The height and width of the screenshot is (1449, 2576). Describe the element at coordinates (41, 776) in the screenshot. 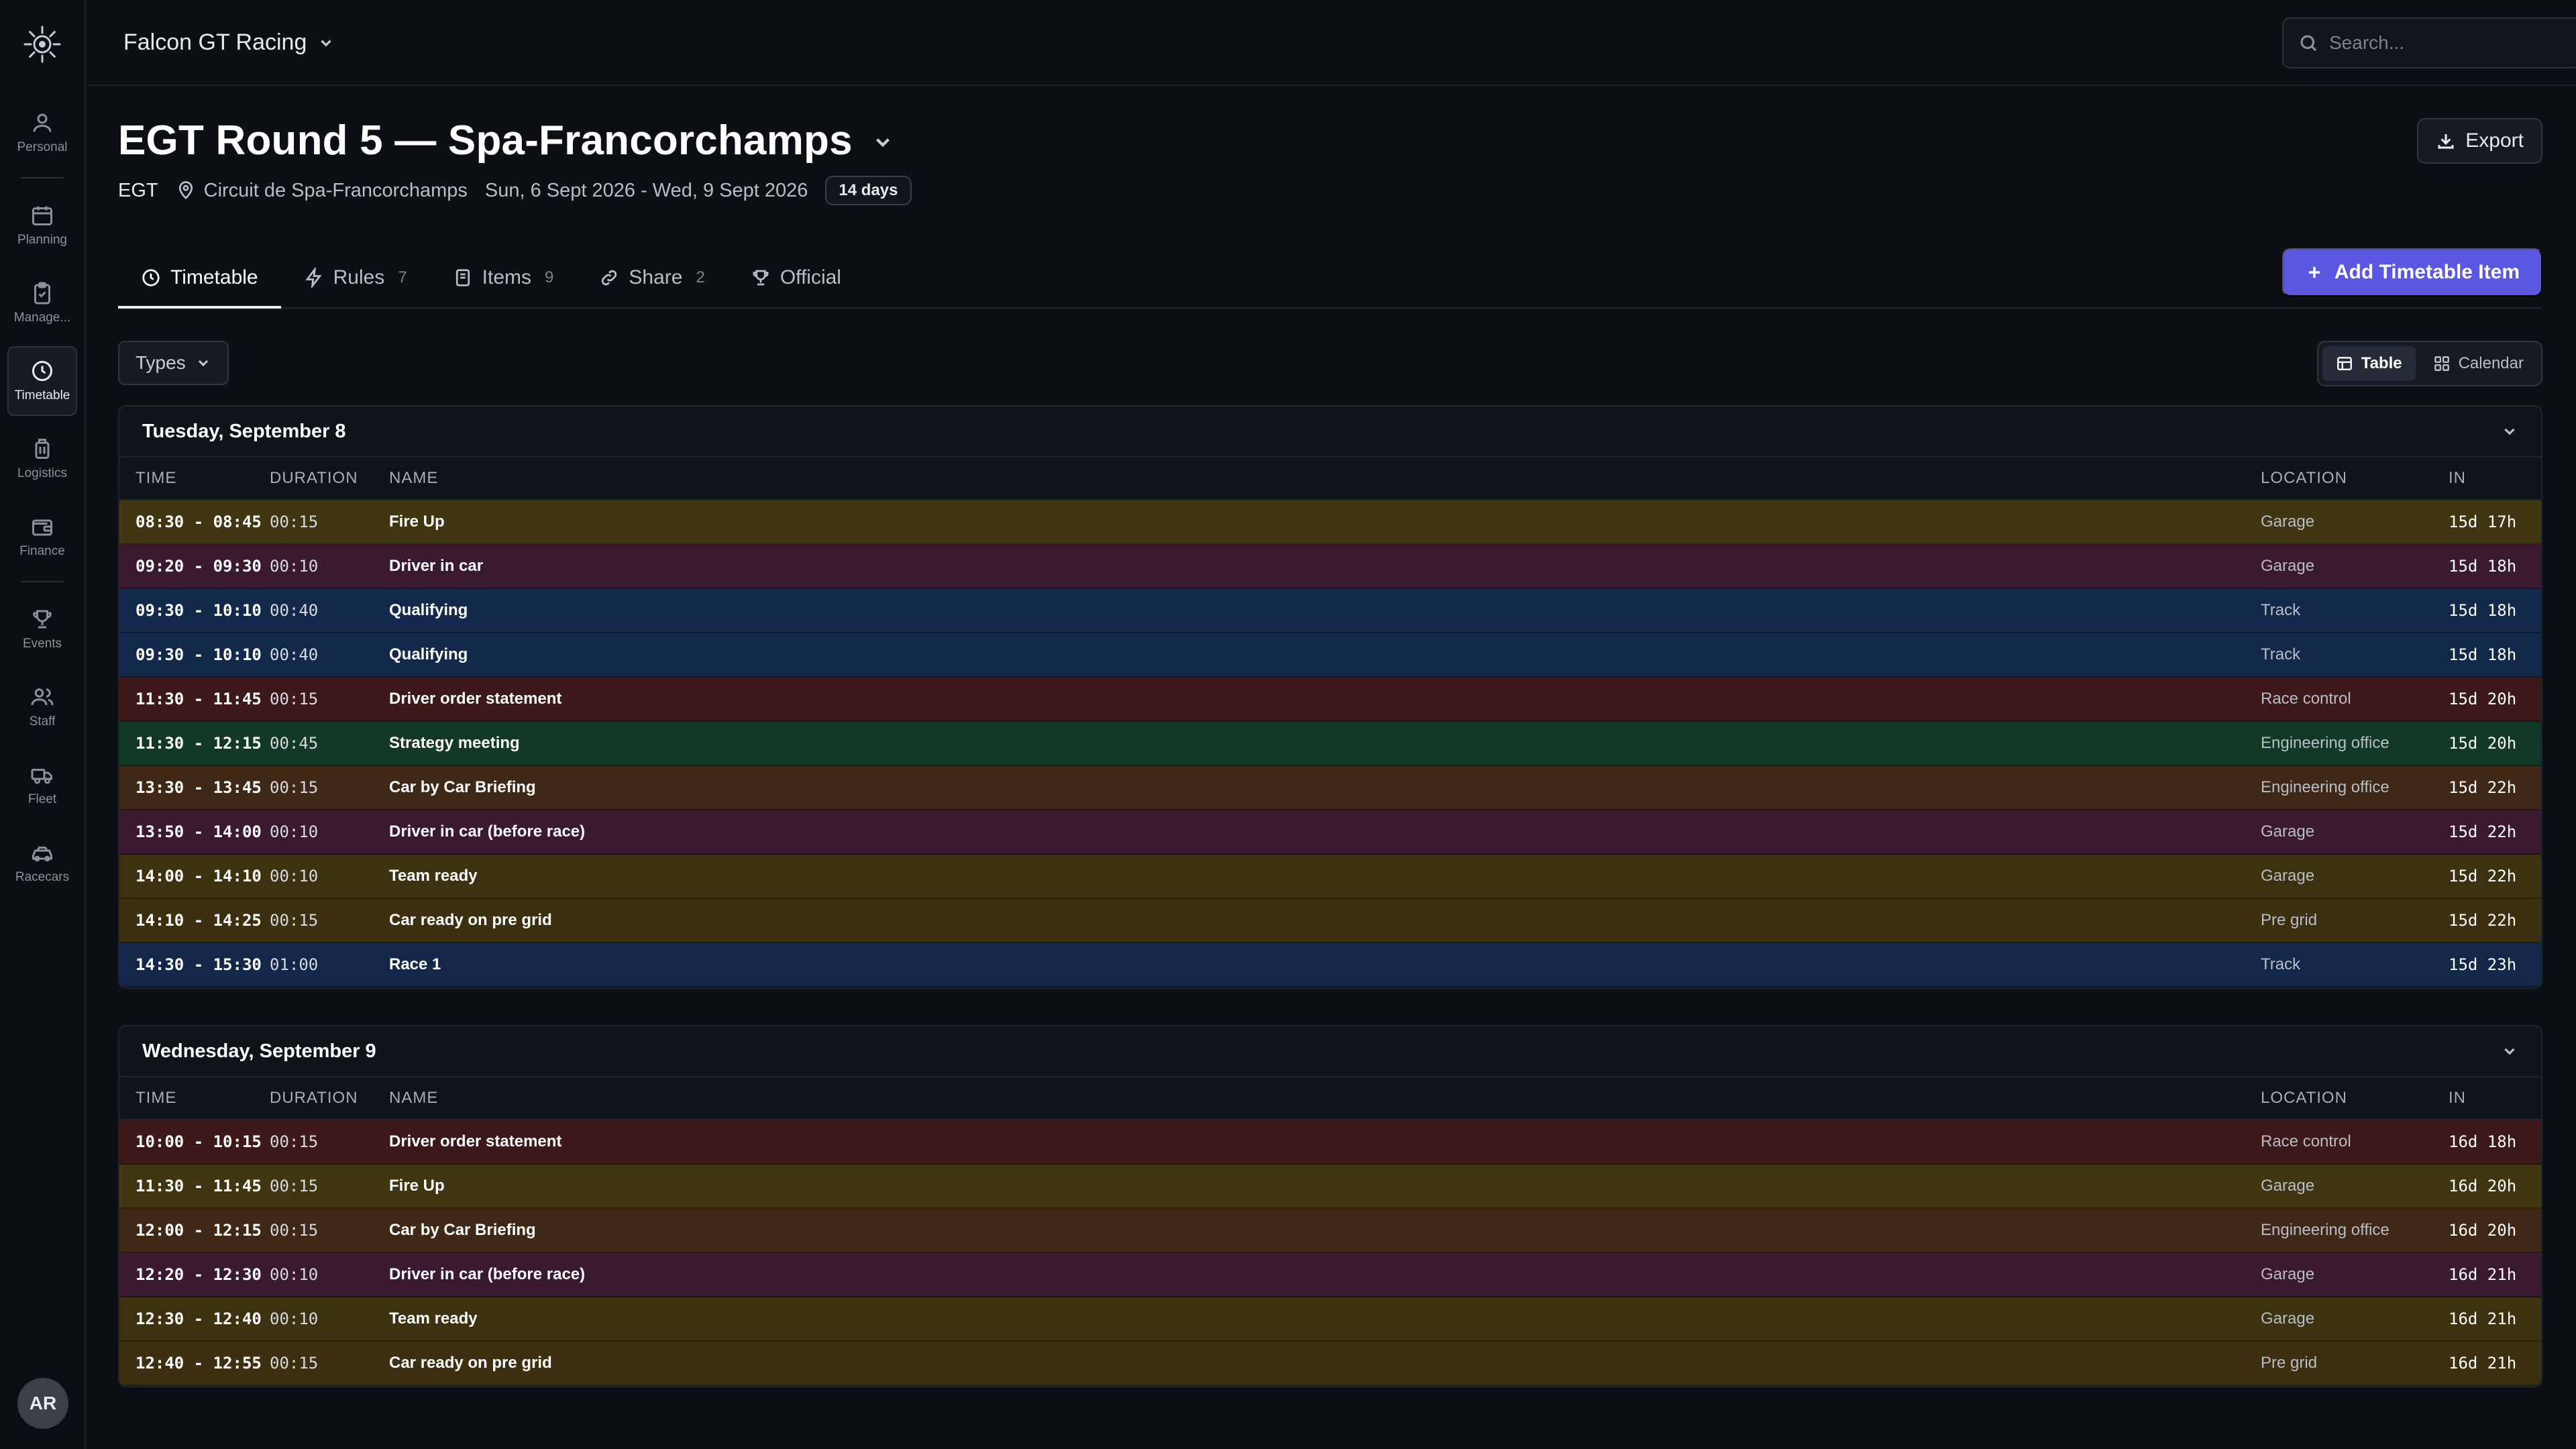

I see `truck-icon` at that location.